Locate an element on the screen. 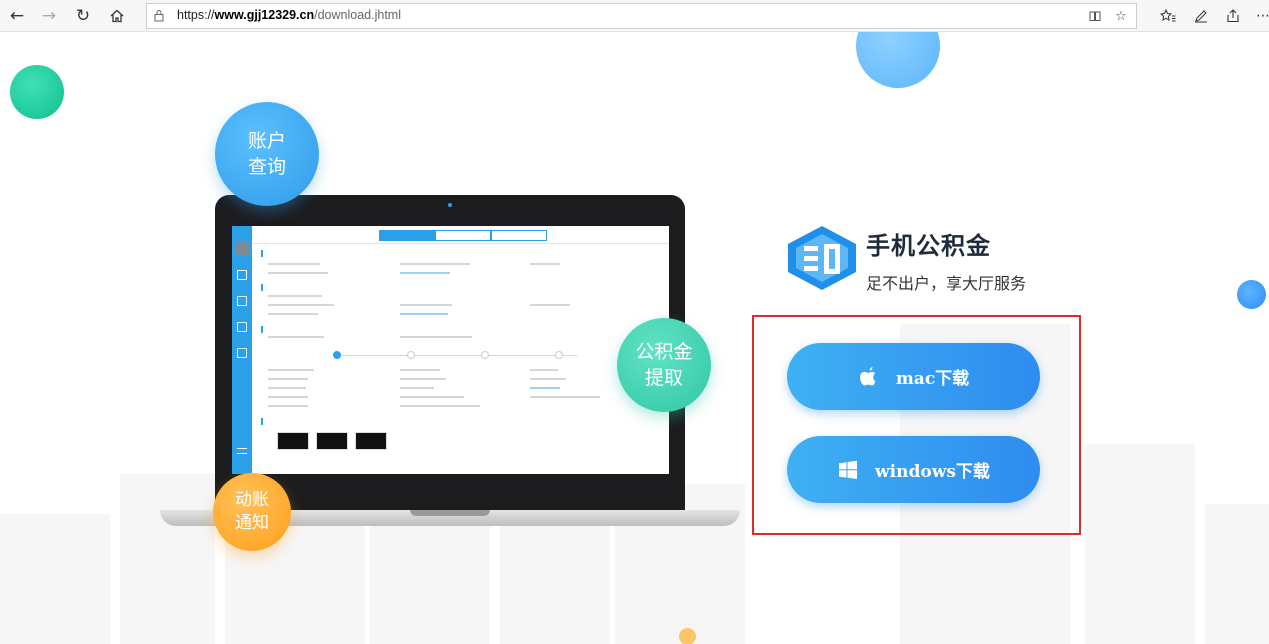  toolbox-icon is located at coordinates (242, 353).